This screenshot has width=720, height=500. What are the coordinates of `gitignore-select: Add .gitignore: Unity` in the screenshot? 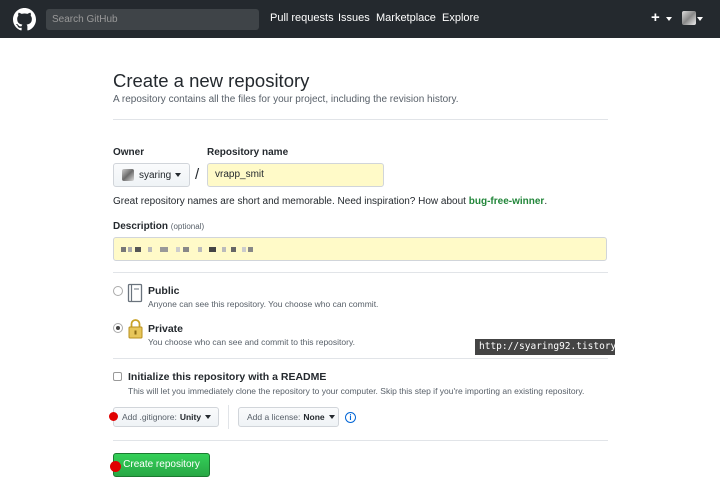 It's located at (166, 417).